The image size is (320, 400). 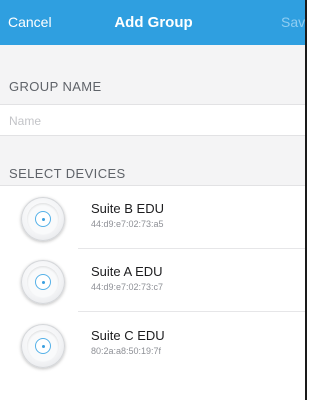 What do you see at coordinates (152, 161) in the screenshot?
I see `select-devices-header: SELECT DEVICES` at bounding box center [152, 161].